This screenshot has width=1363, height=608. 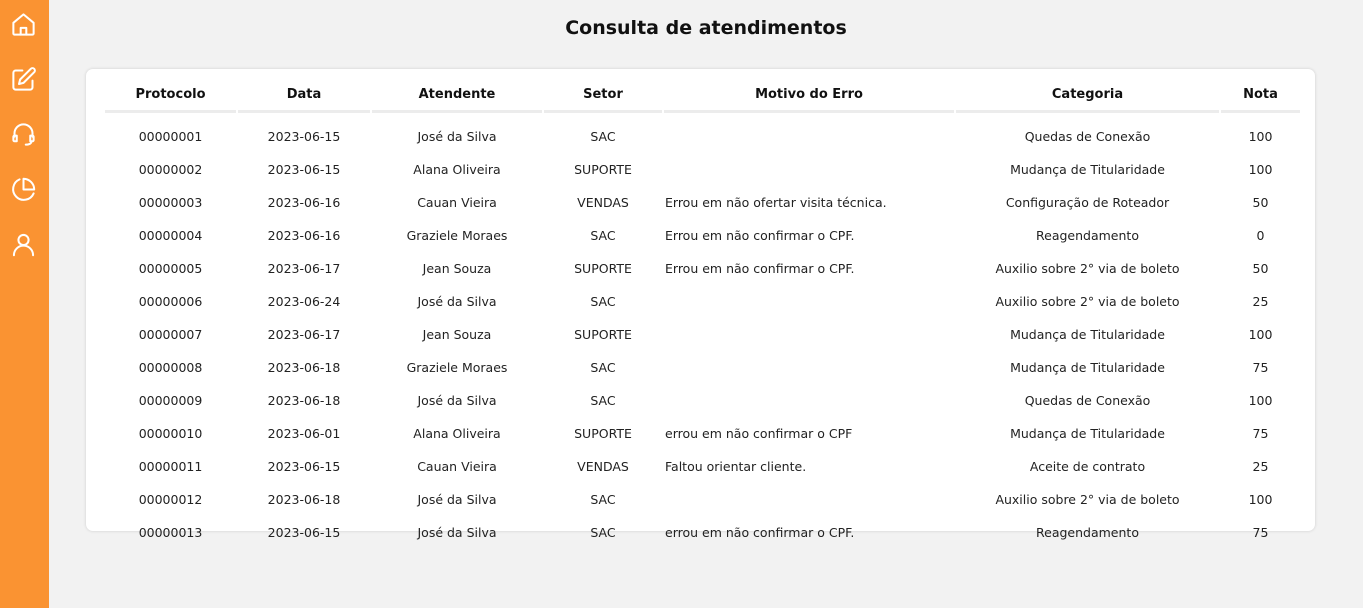 What do you see at coordinates (304, 400) in the screenshot?
I see `cell-data: 2023-06-18` at bounding box center [304, 400].